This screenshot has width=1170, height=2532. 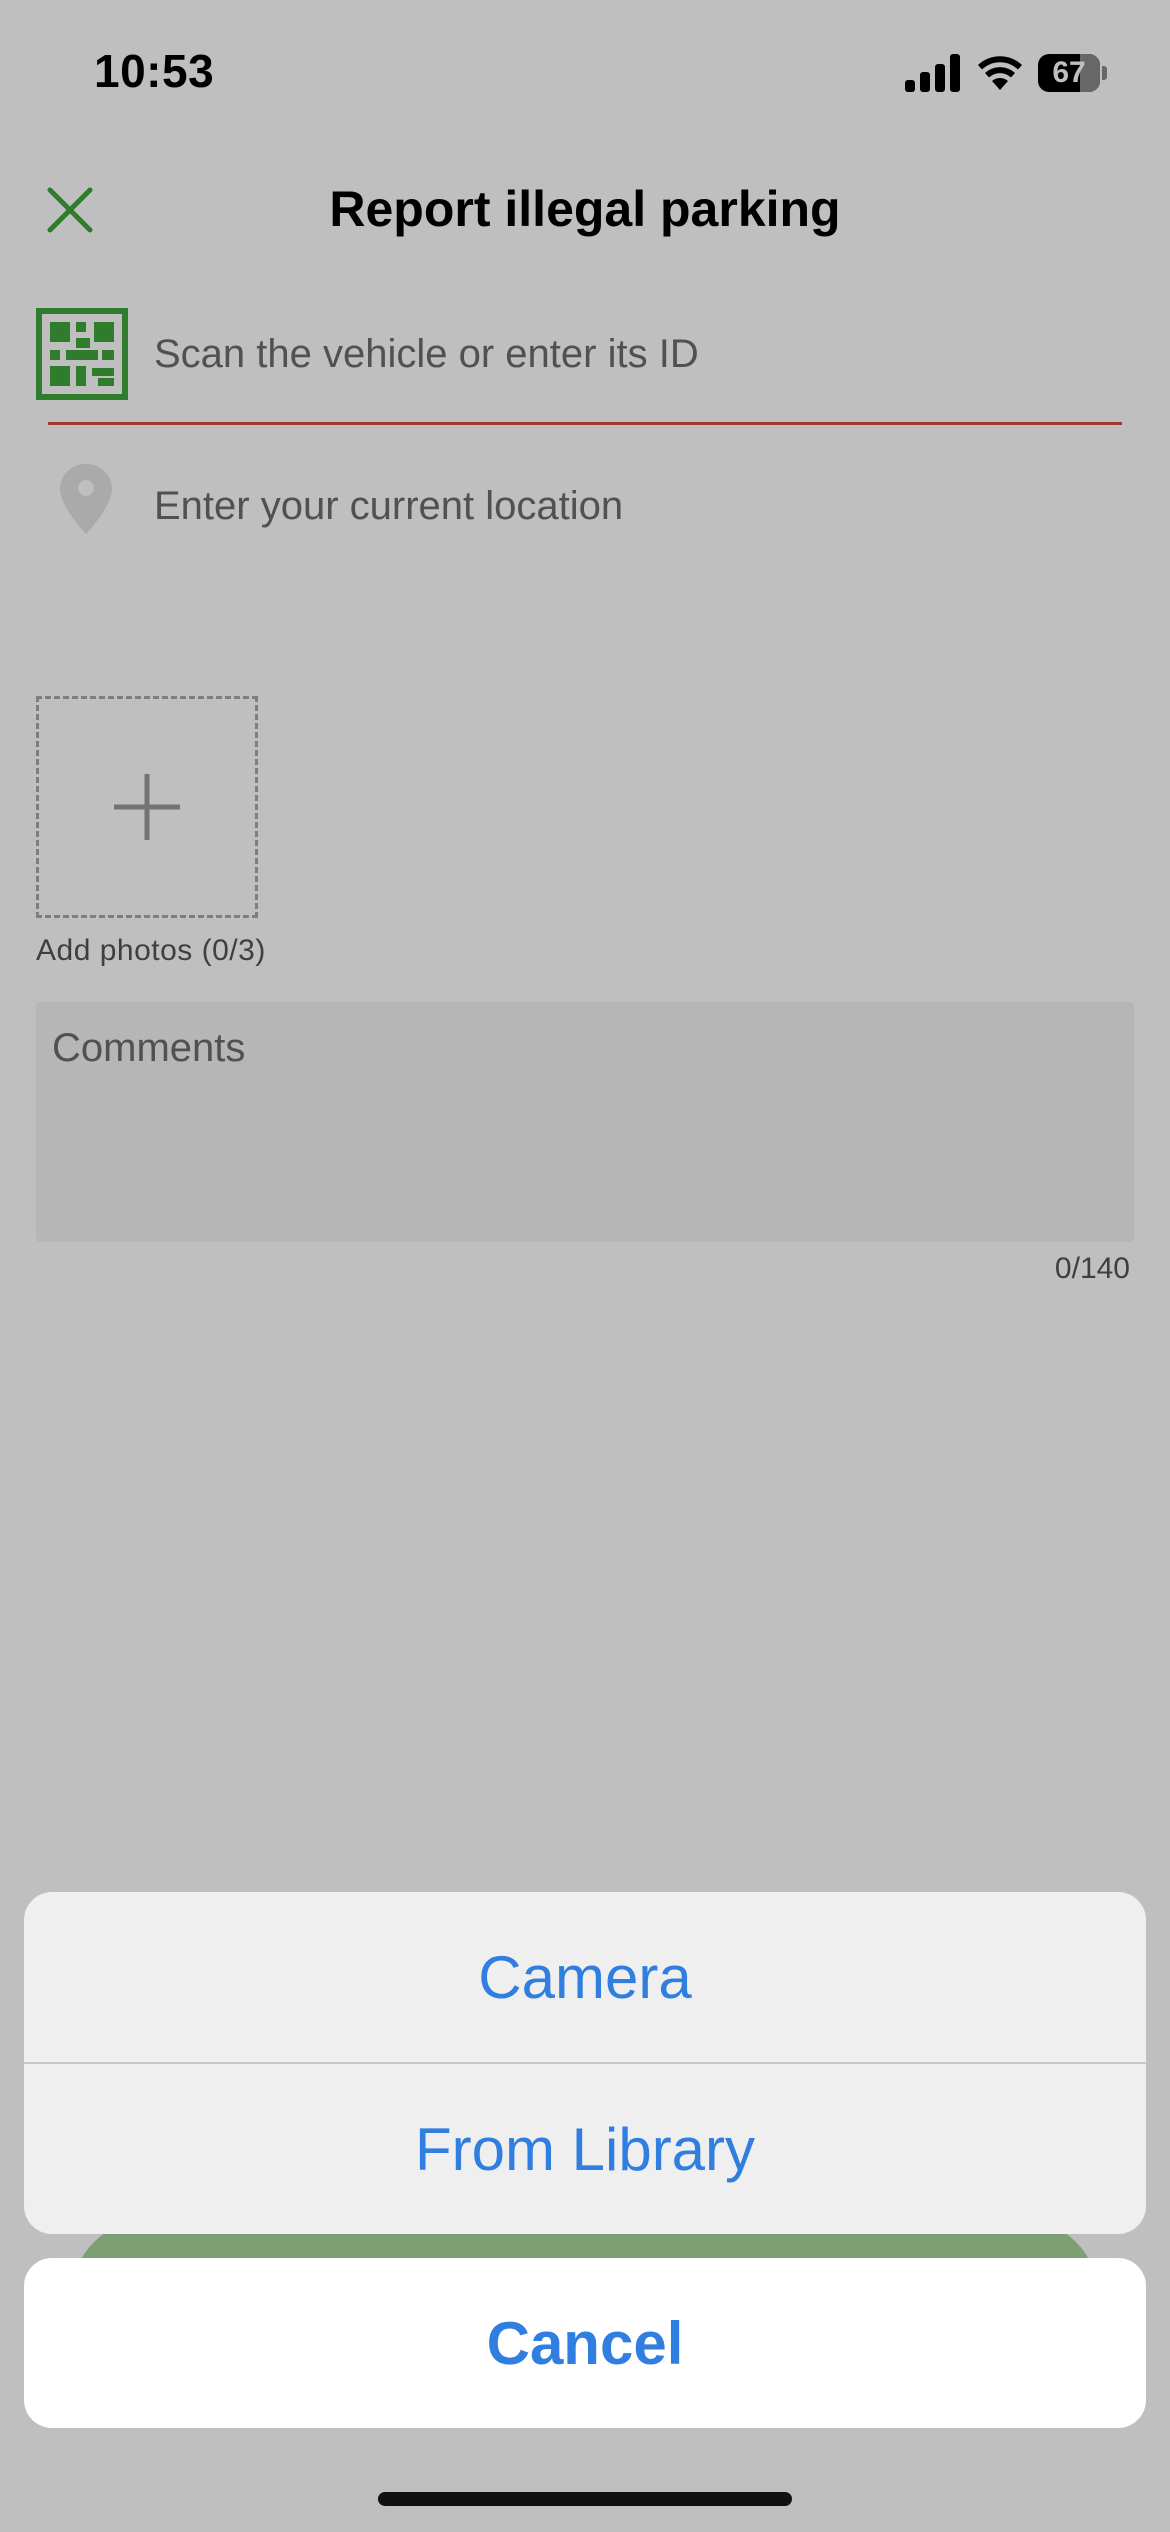 I want to click on camera-option: Camera, so click(x=585, y=1977).